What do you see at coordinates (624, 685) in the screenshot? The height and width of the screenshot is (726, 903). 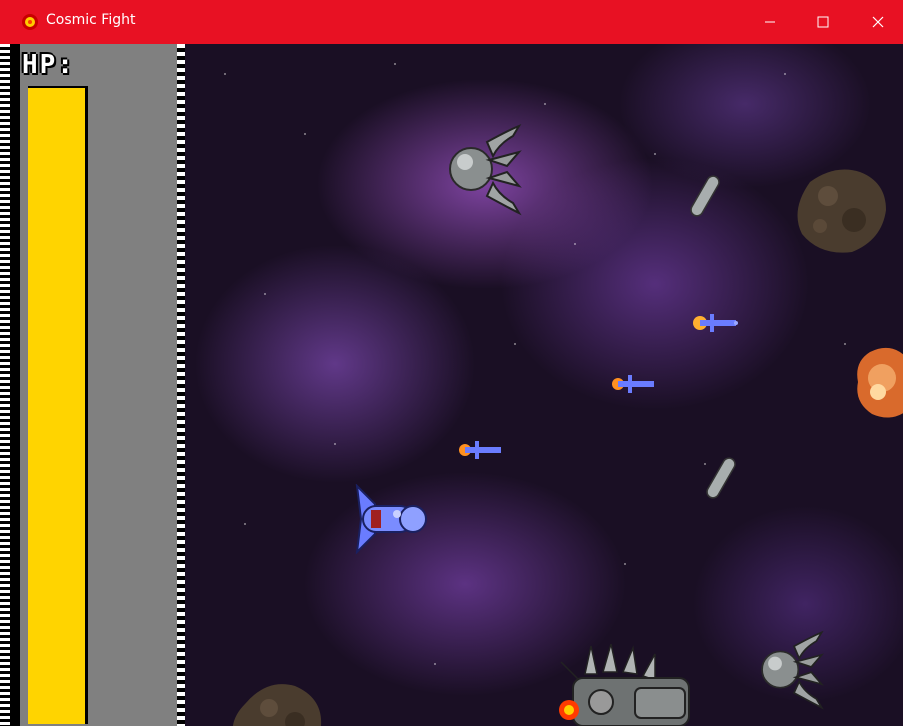 I see `enemy-spiked-boss` at bounding box center [624, 685].